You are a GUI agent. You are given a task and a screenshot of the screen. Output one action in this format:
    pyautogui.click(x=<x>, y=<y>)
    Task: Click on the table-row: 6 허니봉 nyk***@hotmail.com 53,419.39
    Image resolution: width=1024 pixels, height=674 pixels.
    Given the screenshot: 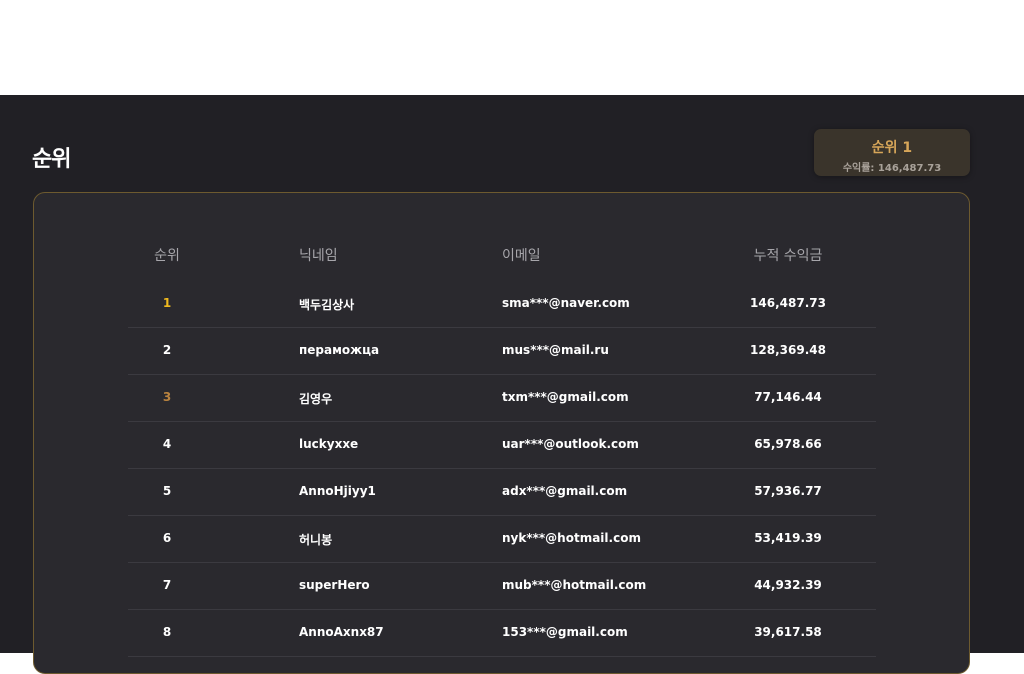 What is the action you would take?
    pyautogui.click(x=502, y=539)
    